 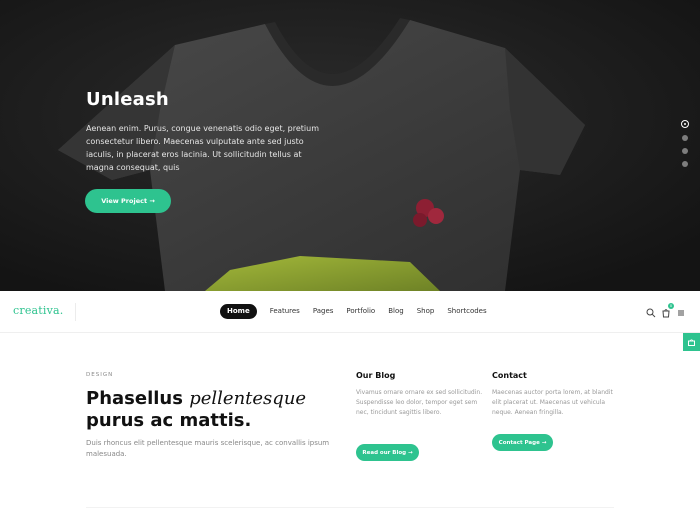 What do you see at coordinates (651, 312) in the screenshot?
I see `search-icon` at bounding box center [651, 312].